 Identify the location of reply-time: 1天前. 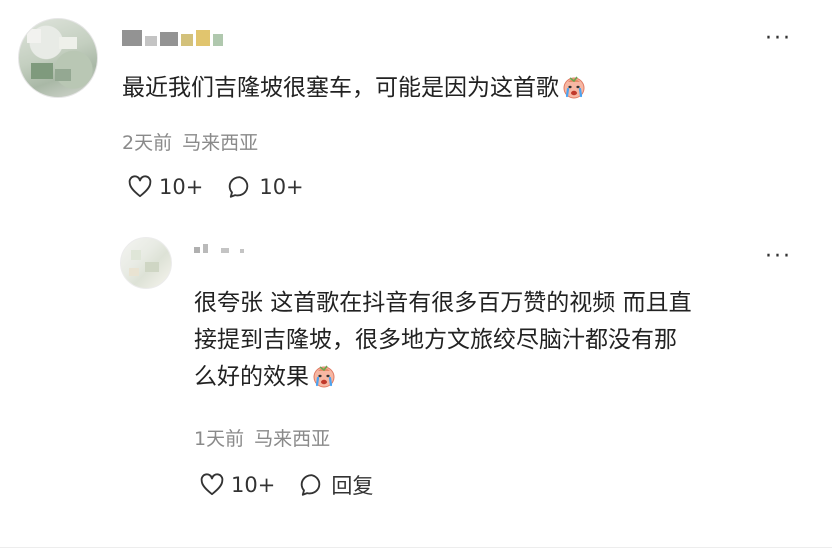
(219, 439).